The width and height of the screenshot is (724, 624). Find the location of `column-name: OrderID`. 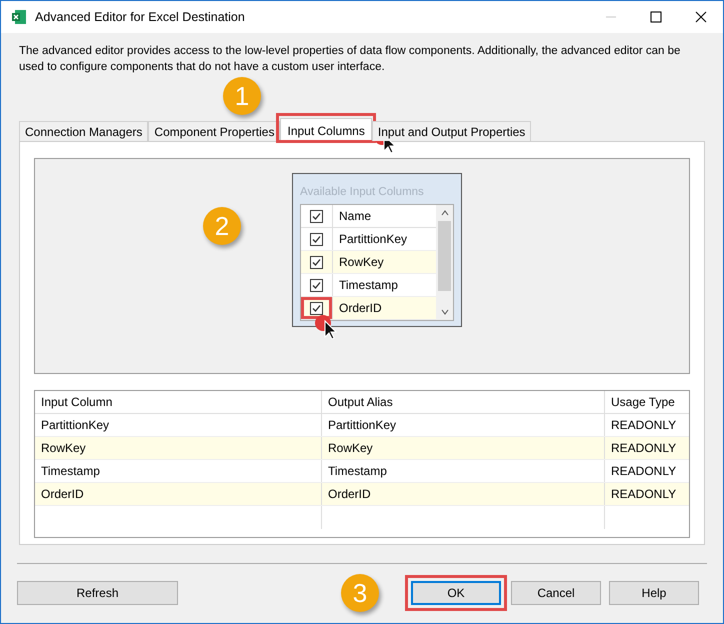

column-name: OrderID is located at coordinates (360, 309).